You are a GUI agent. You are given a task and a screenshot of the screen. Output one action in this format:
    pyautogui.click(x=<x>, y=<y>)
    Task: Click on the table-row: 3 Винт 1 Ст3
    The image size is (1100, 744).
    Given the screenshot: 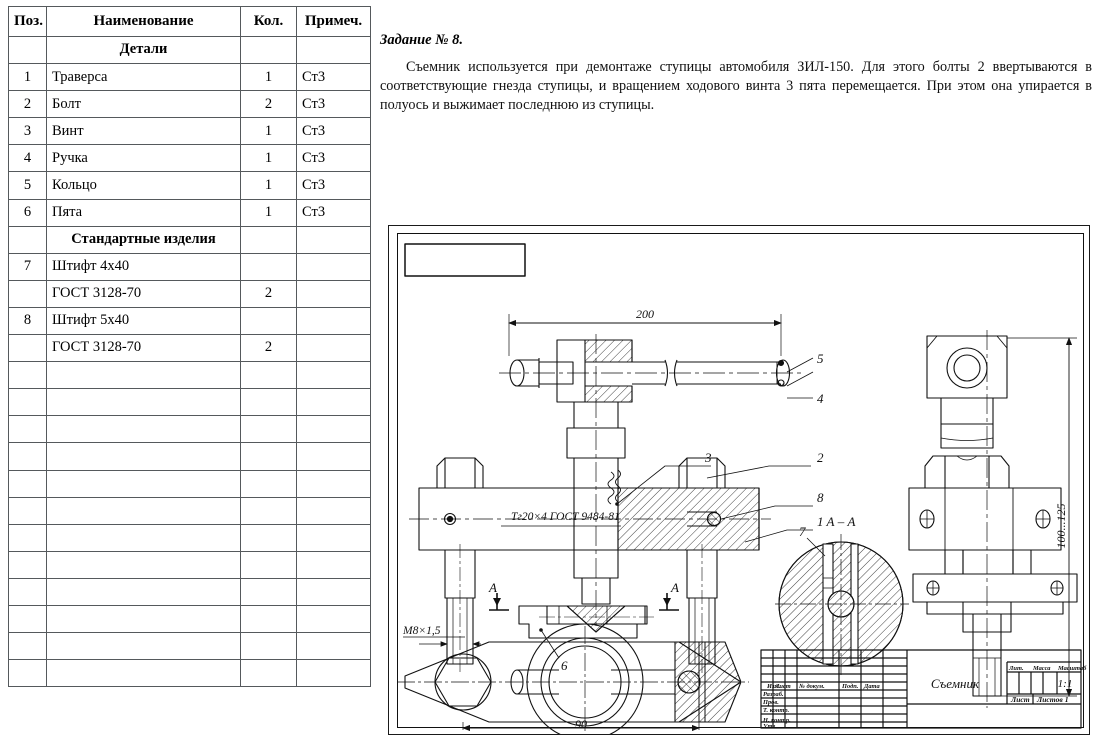 What is the action you would take?
    pyautogui.click(x=189, y=131)
    